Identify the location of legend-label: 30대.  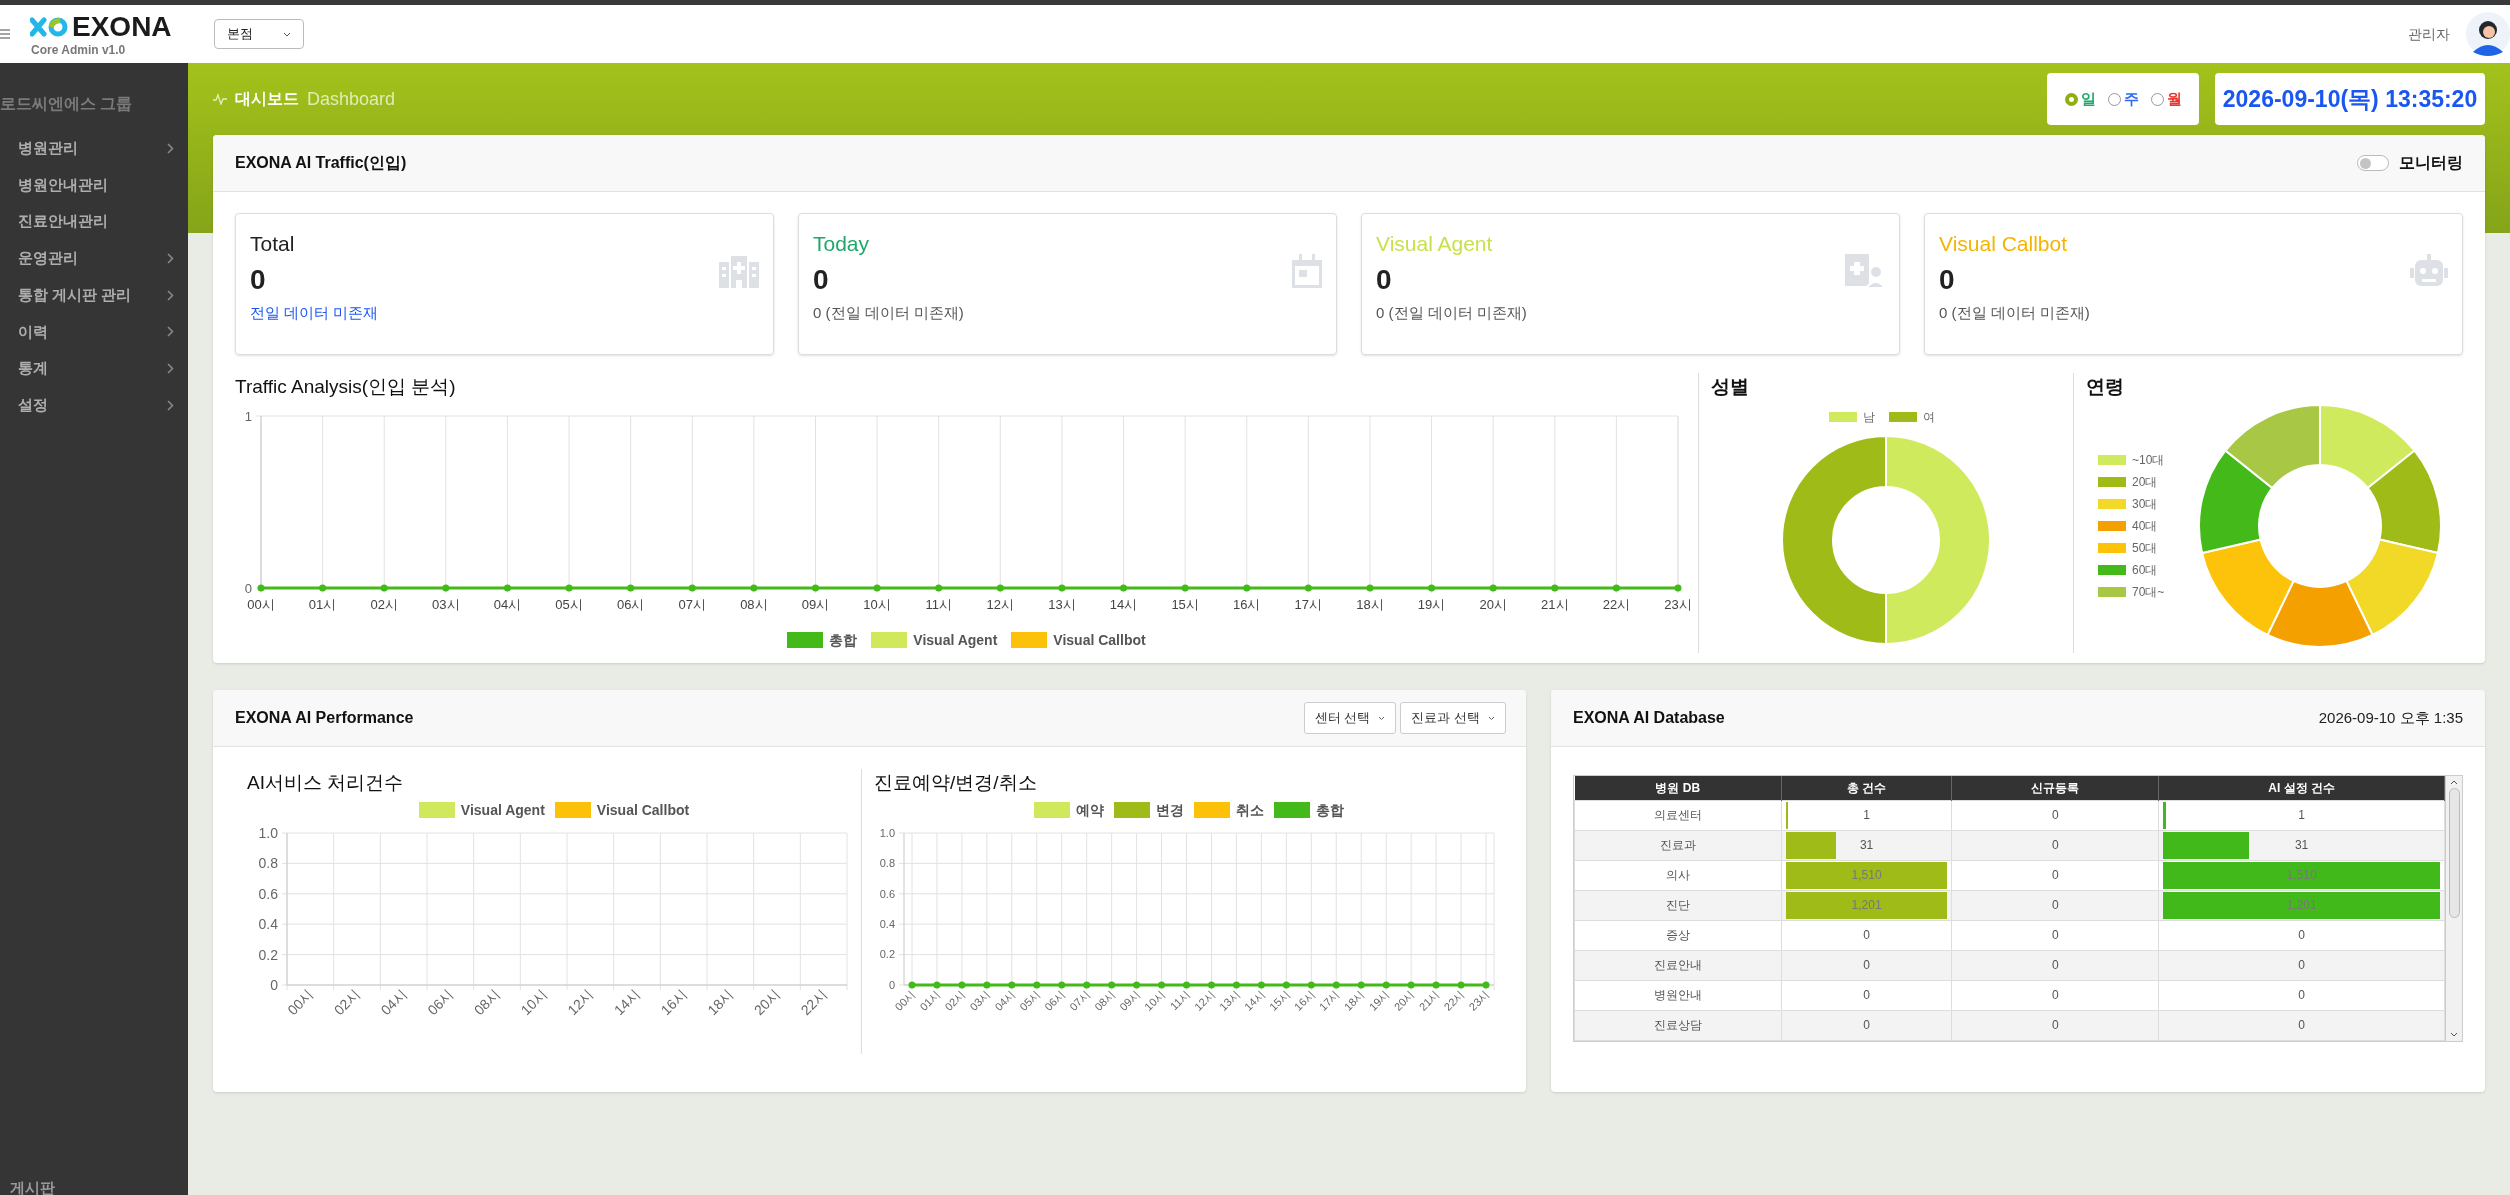
(2145, 504).